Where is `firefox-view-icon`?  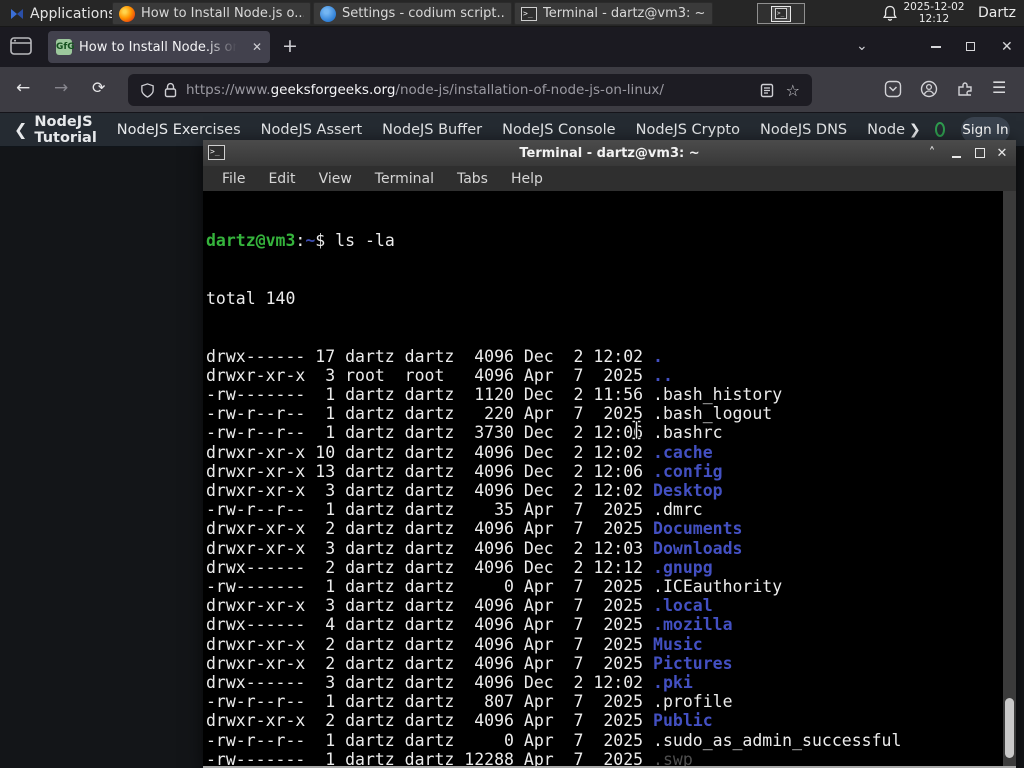
firefox-view-icon is located at coordinates (21, 46).